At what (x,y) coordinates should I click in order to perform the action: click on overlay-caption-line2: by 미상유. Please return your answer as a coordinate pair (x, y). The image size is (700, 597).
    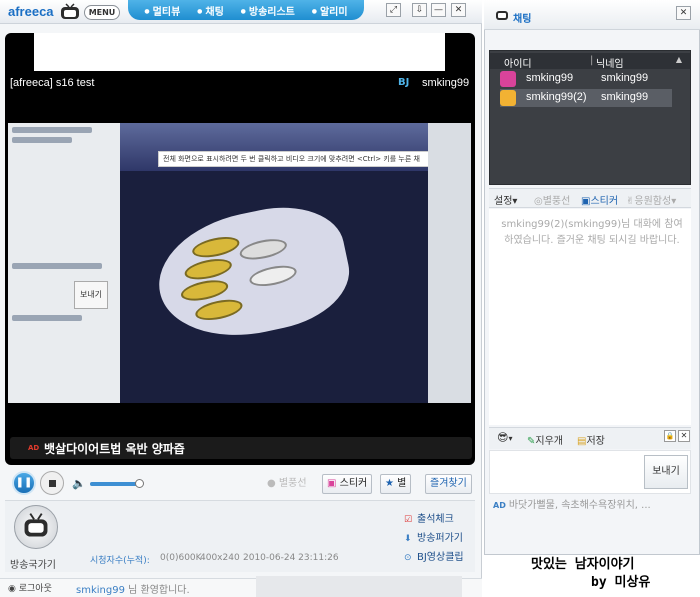
    Looking at the image, I should click on (621, 582).